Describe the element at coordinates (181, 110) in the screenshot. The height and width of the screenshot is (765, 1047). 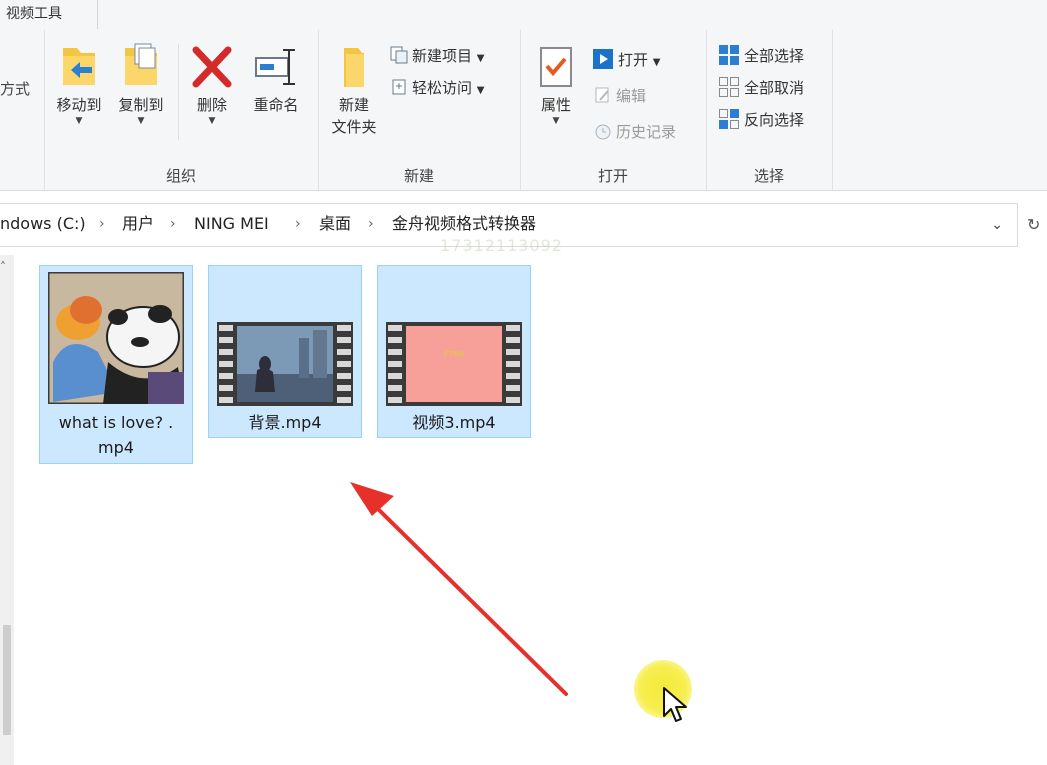
I see `group-organize: 移动到 ▼ 复制到 ▼ 删除 ▼ 重命名 组织` at that location.